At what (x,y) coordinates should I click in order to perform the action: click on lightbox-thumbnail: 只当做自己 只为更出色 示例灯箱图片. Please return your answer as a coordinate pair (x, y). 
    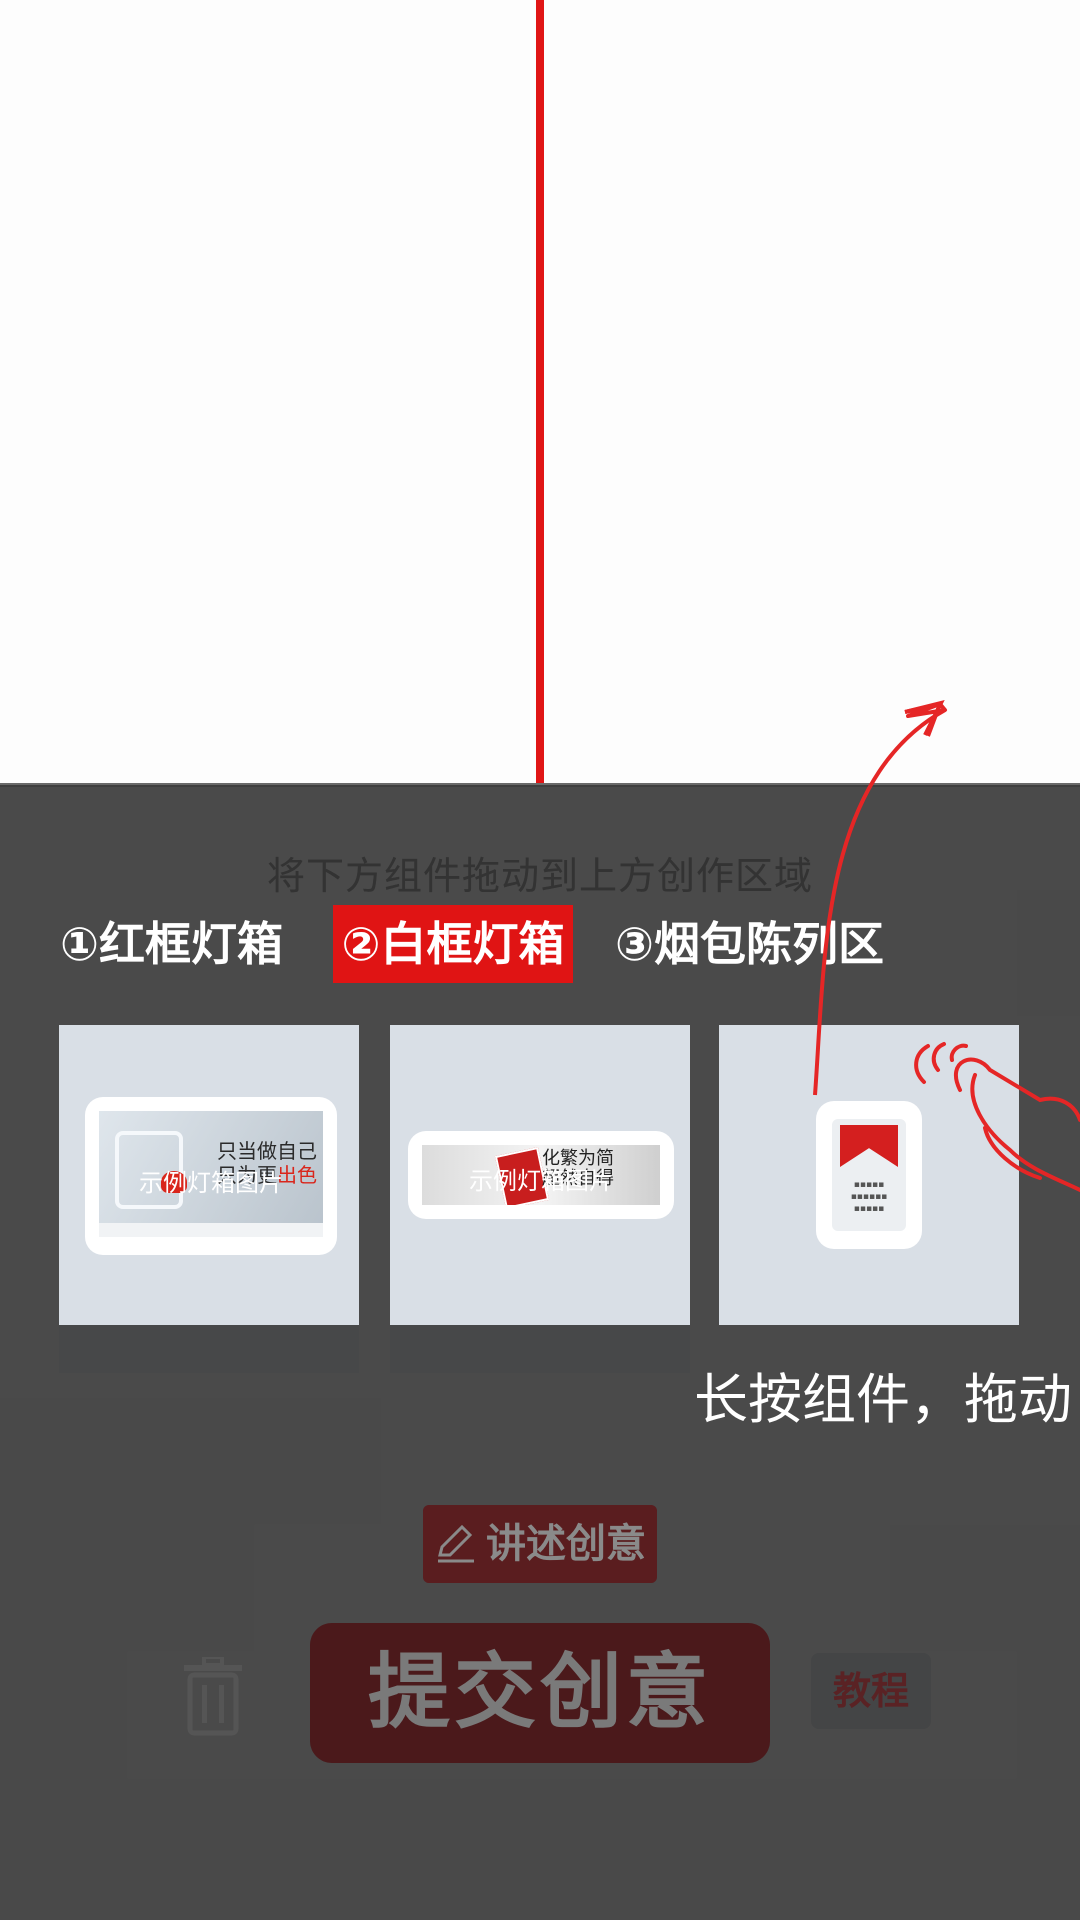
    Looking at the image, I should click on (211, 1176).